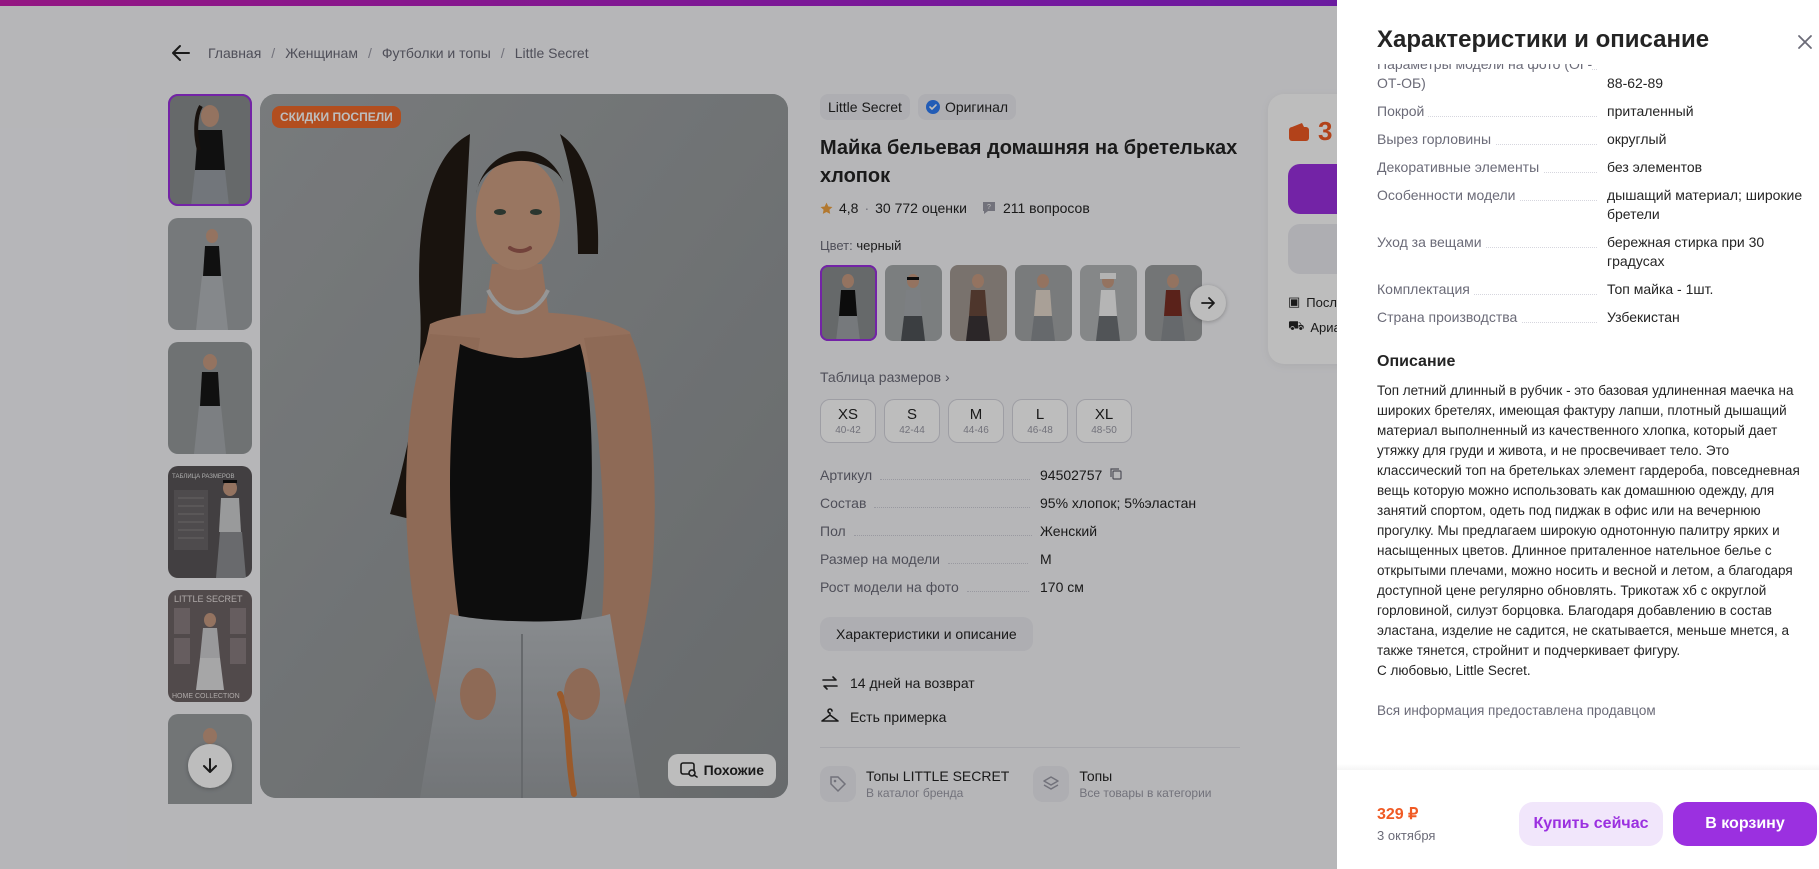 This screenshot has width=1819, height=869. I want to click on param-key: Рост модели на фото, so click(889, 587).